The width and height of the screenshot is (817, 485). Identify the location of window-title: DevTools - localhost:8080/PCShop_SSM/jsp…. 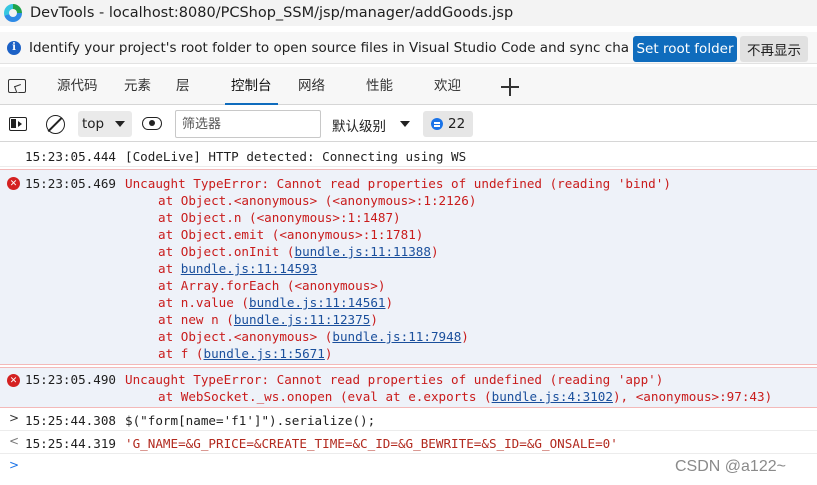
(272, 13).